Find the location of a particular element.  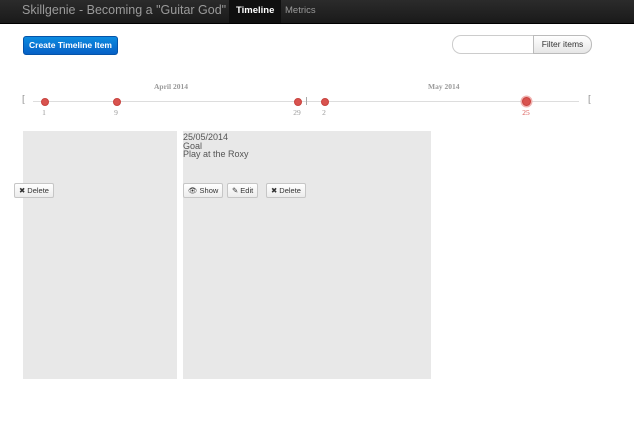

edit-button: ✎ Edit is located at coordinates (243, 190).